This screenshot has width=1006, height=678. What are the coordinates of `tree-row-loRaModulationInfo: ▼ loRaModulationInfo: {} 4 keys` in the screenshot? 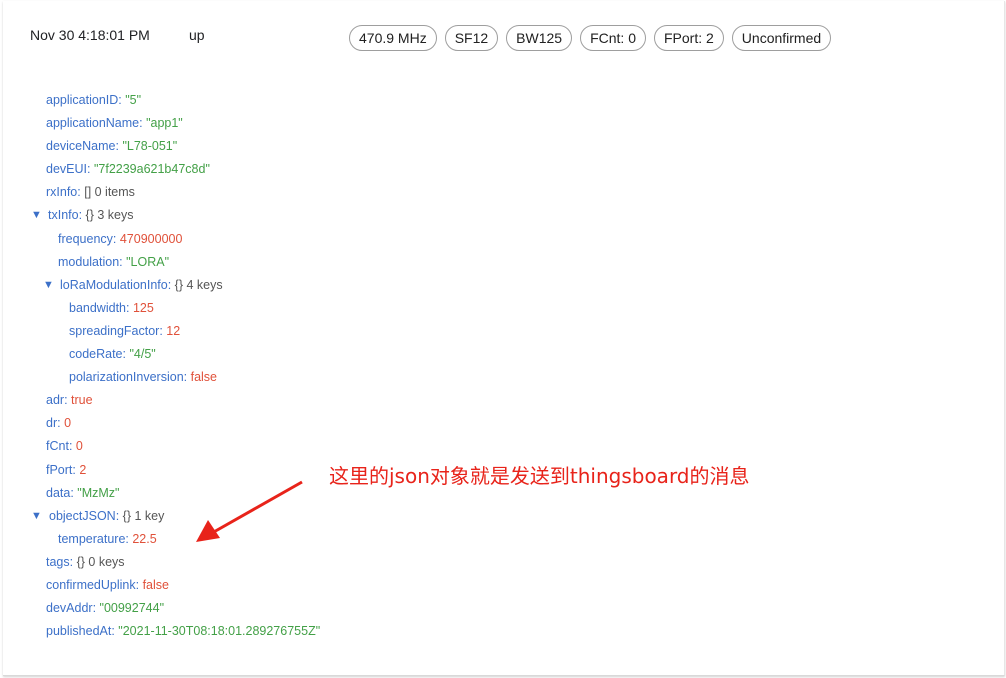 It's located at (160, 285).